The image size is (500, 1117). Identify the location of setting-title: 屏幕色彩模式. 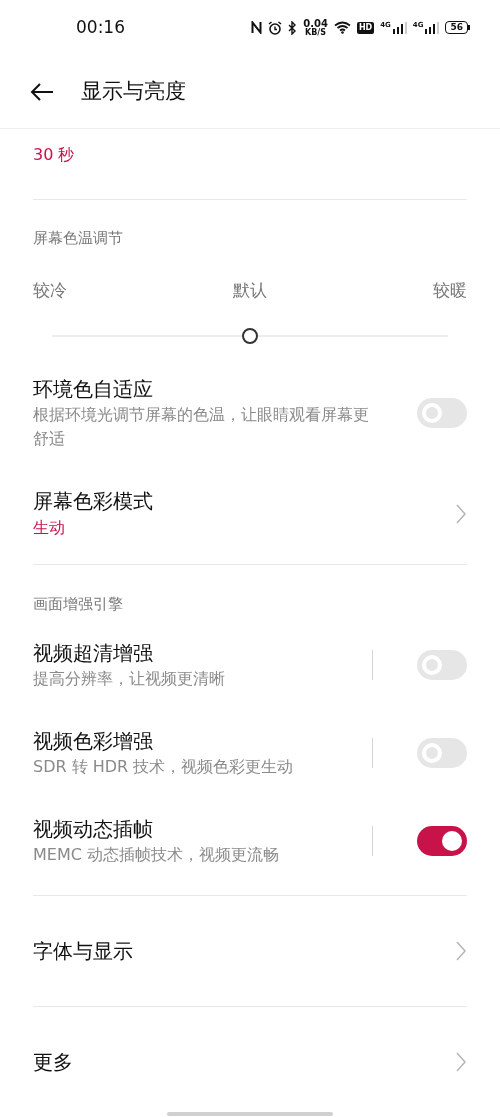
(93, 501).